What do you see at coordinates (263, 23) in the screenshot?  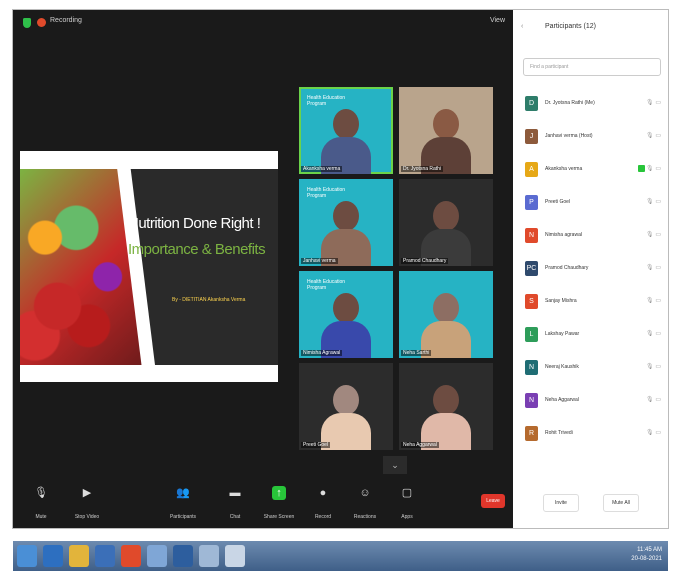 I see `meeting-topbar: Recording View` at bounding box center [263, 23].